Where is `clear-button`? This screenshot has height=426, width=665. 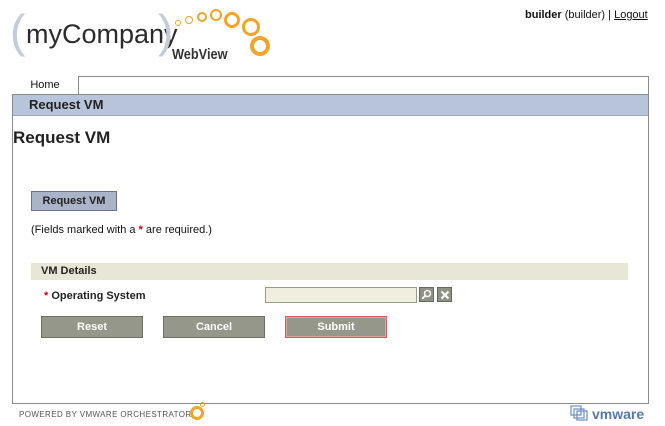 clear-button is located at coordinates (444, 294).